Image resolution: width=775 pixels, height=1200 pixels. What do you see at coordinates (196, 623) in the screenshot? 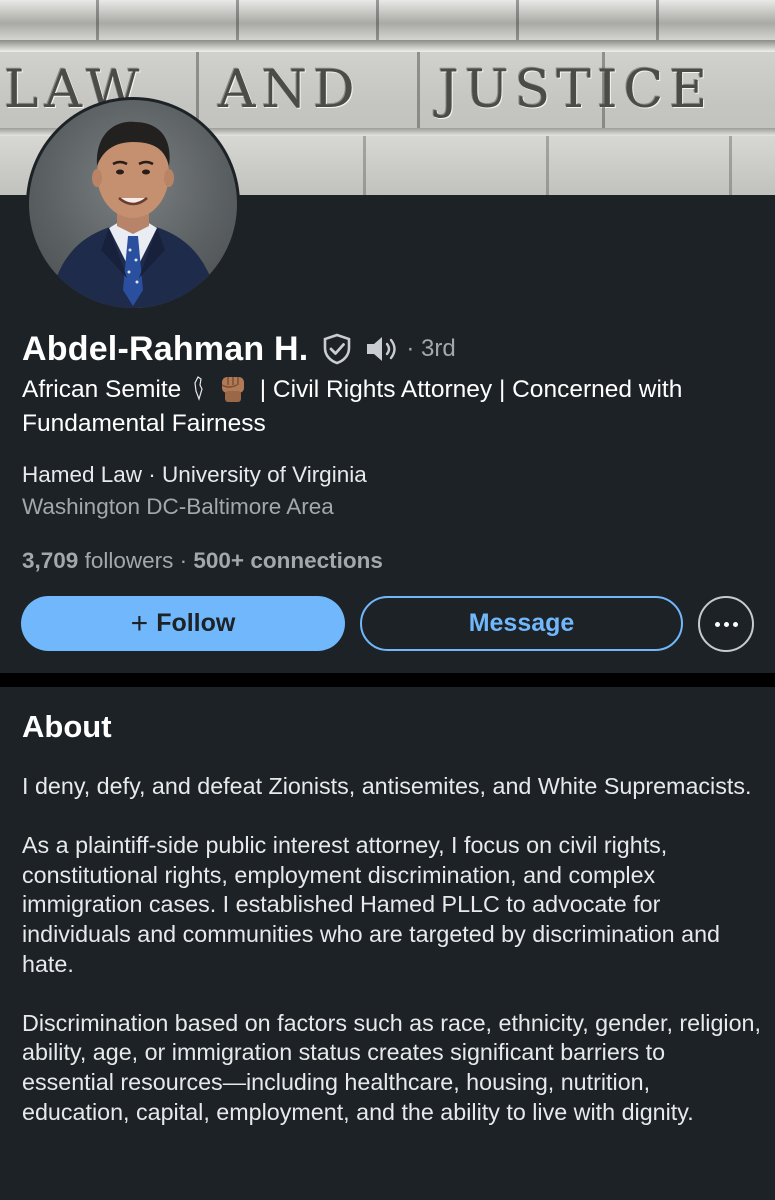
I see `follow-button-label: Follow` at bounding box center [196, 623].